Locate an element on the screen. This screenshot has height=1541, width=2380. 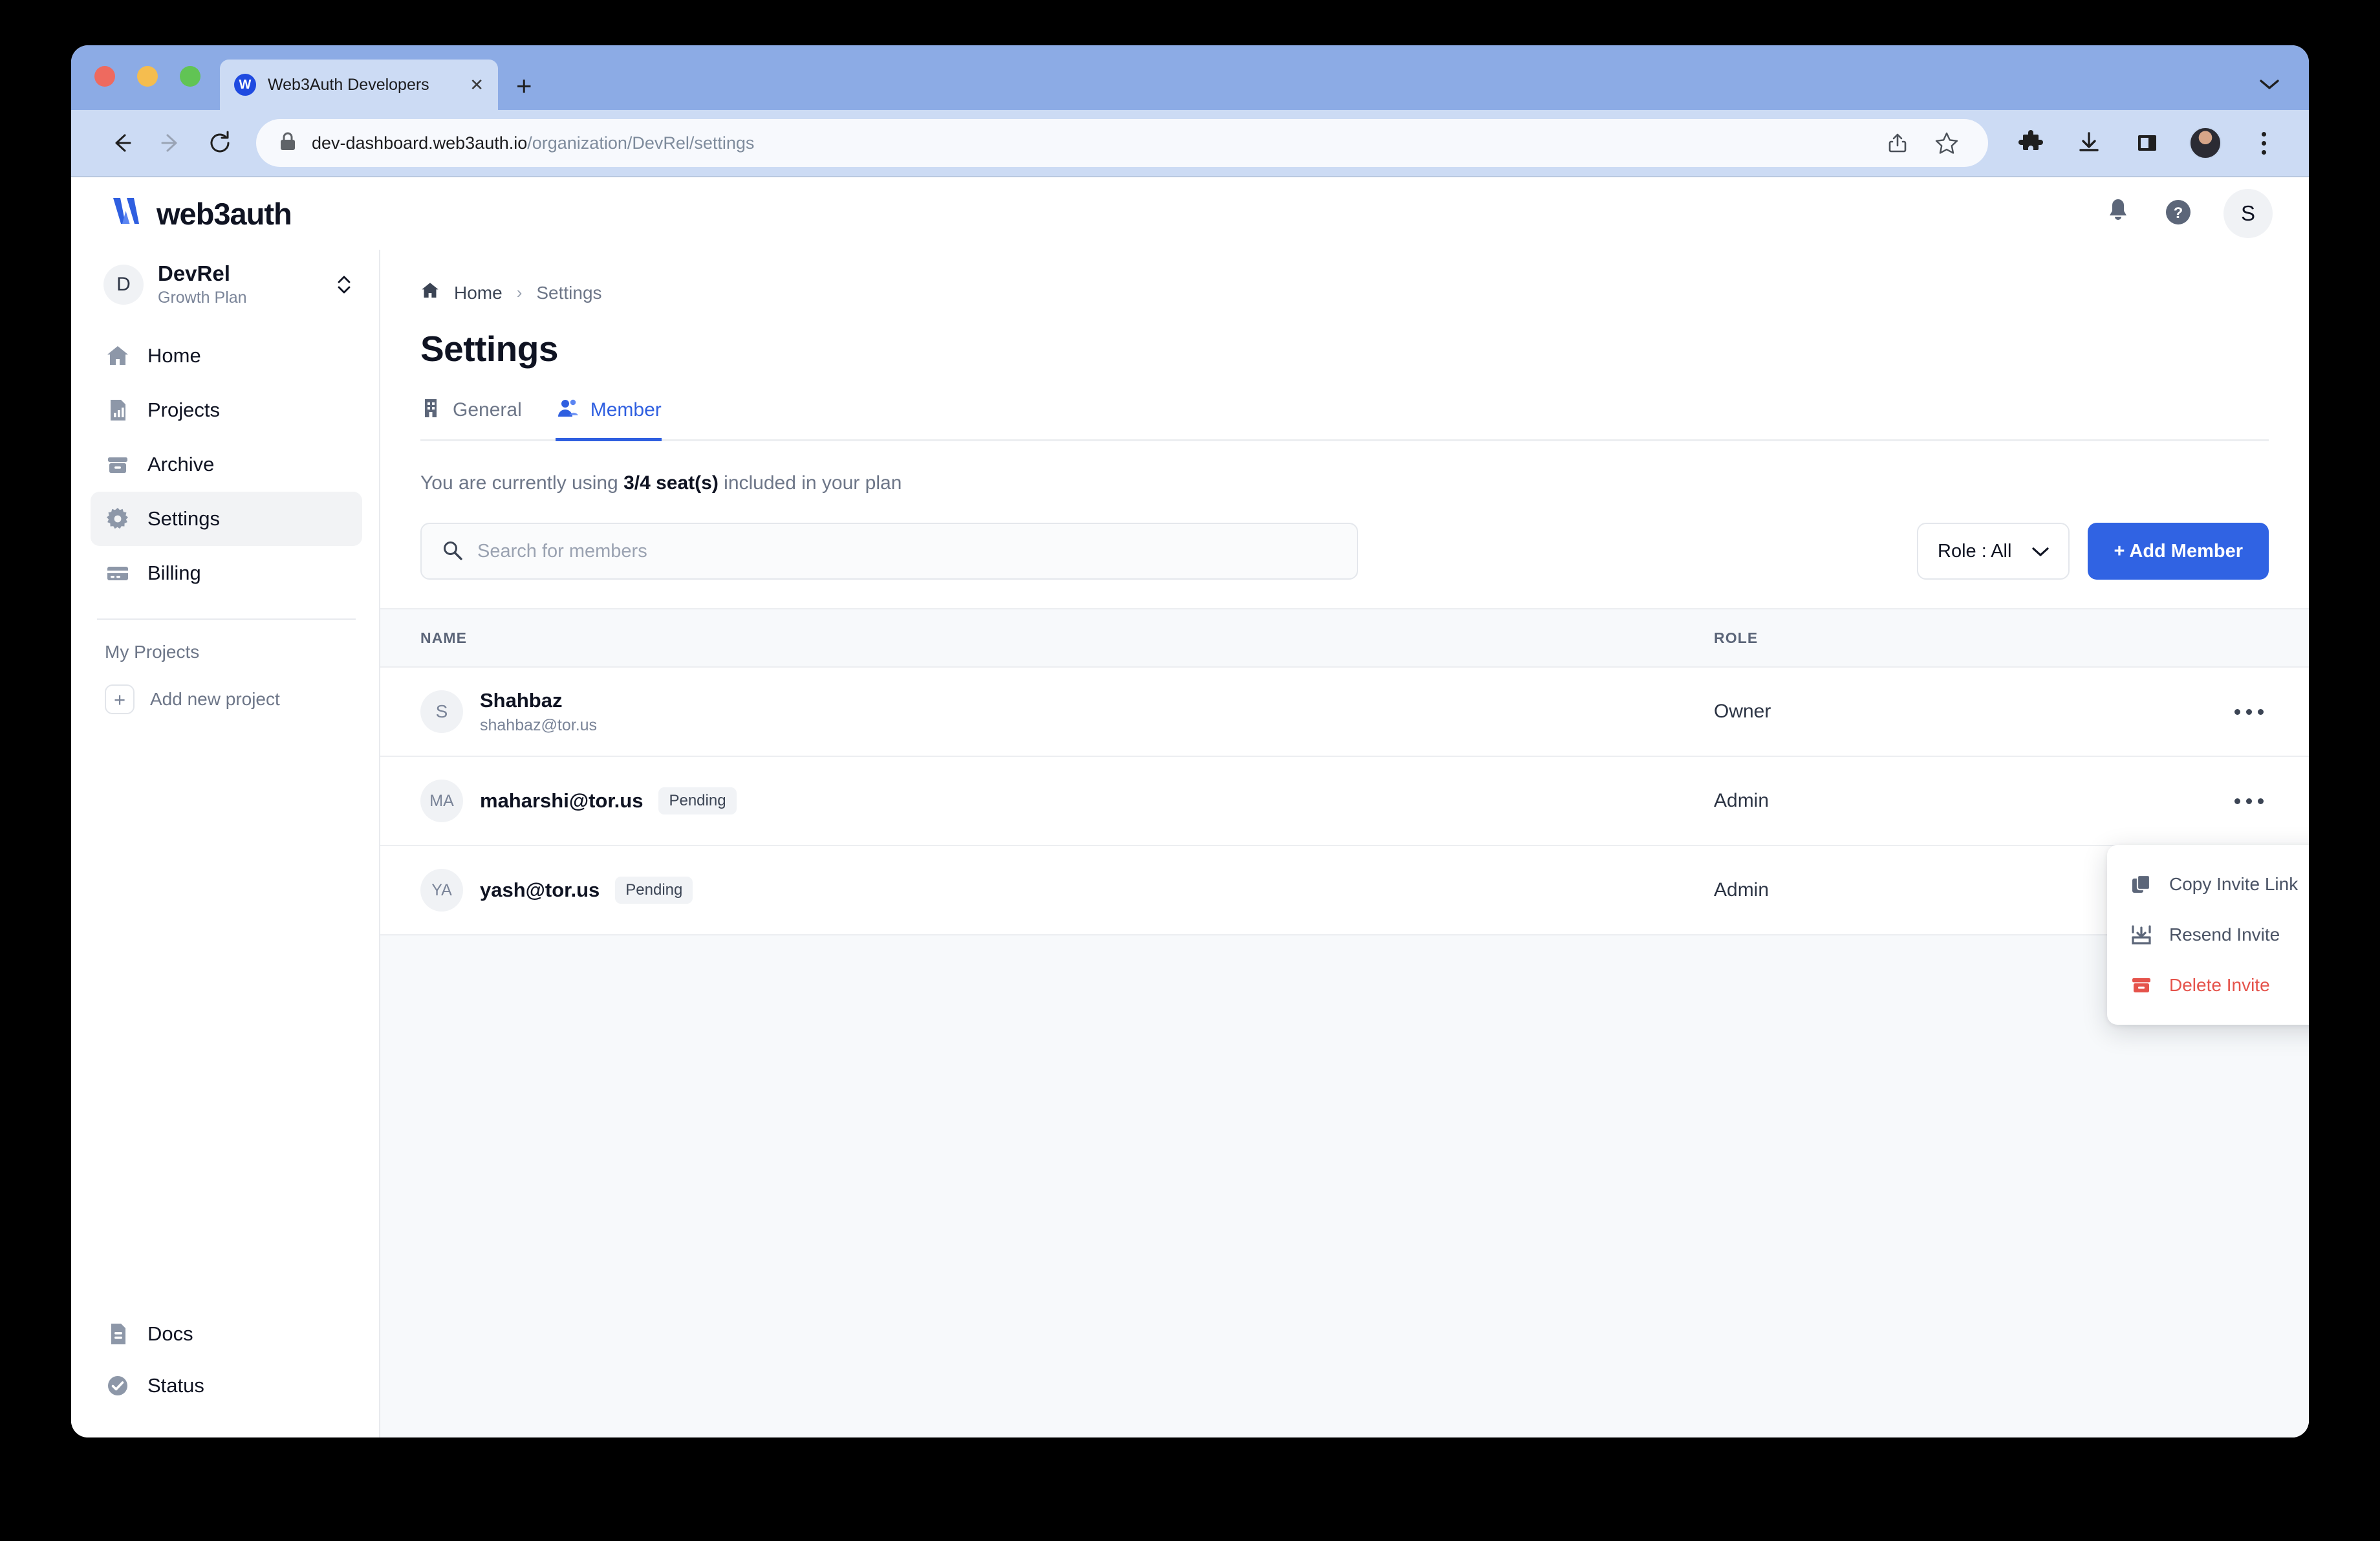
star-icon is located at coordinates (1946, 143).